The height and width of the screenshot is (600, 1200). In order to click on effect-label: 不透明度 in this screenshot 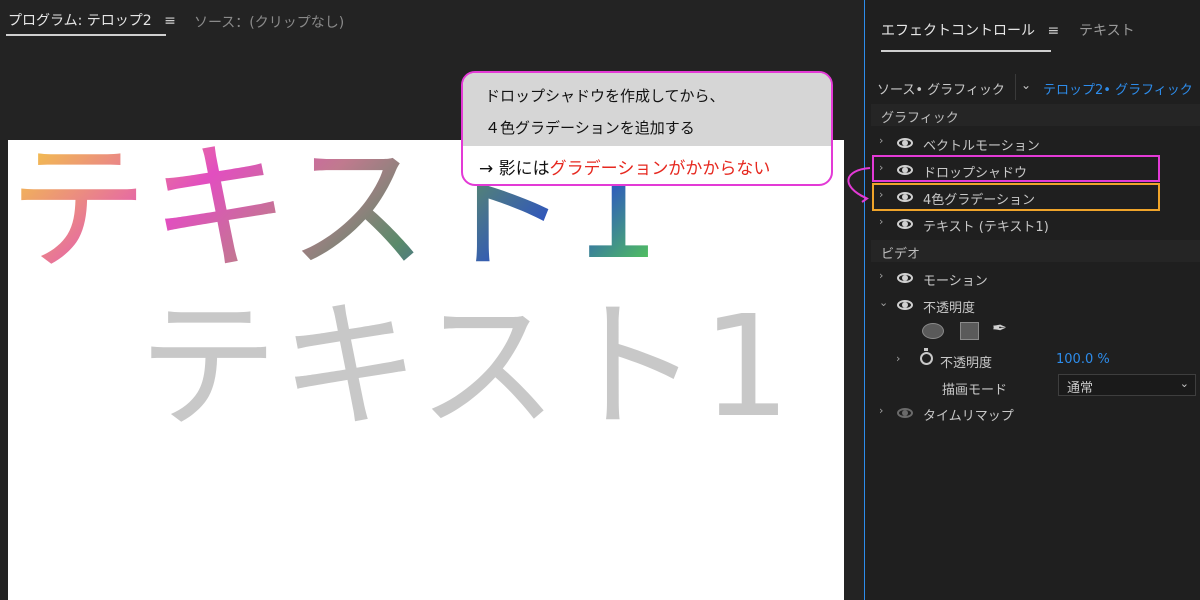, I will do `click(949, 308)`.